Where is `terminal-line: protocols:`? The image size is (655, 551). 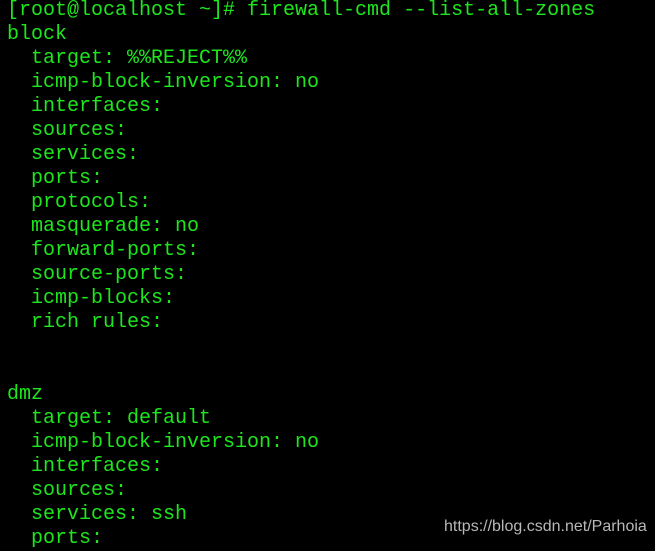 terminal-line: protocols: is located at coordinates (79, 202).